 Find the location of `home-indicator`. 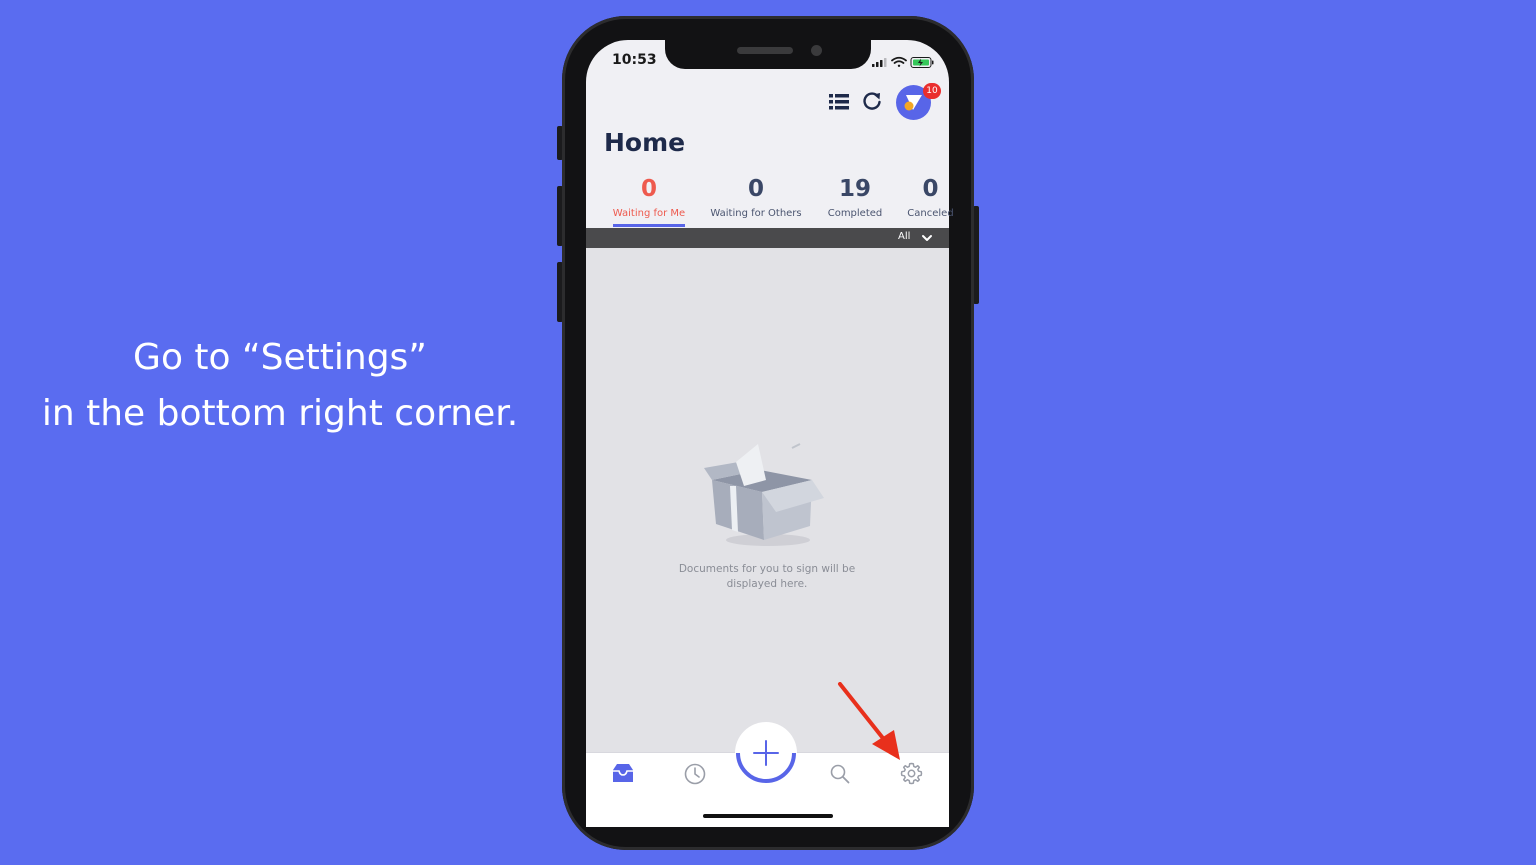

home-indicator is located at coordinates (768, 816).